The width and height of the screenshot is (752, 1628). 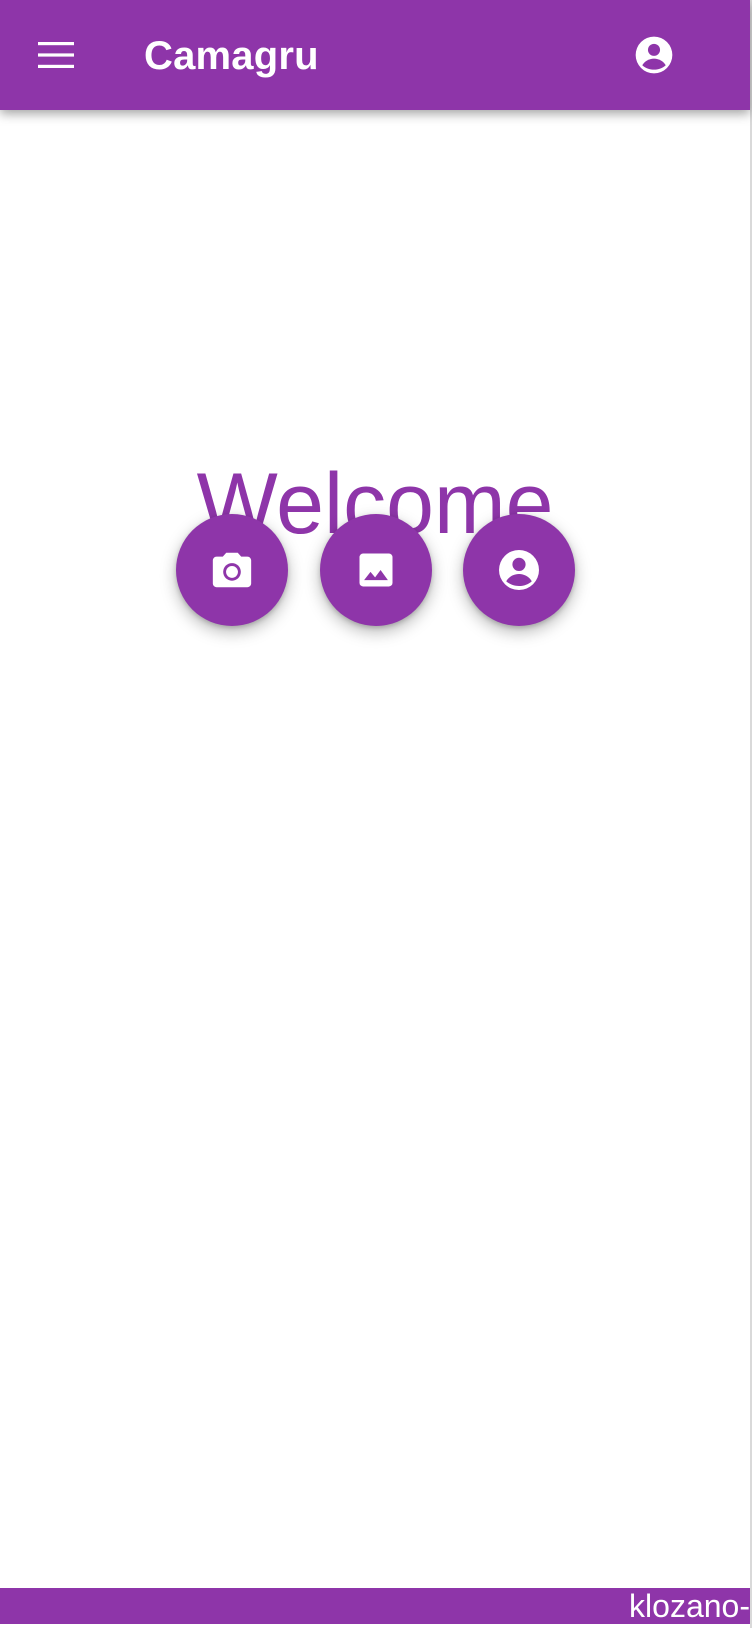 I want to click on menu-icon, so click(x=56, y=55).